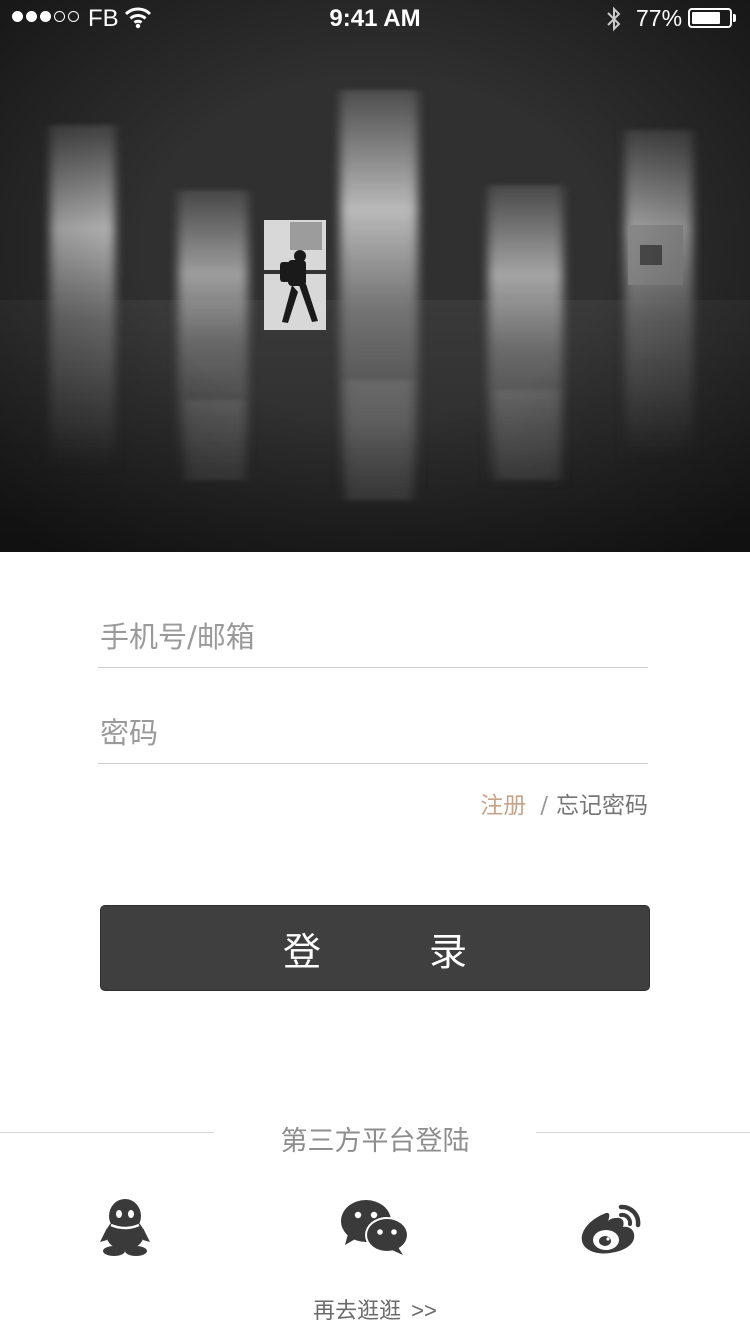 The height and width of the screenshot is (1334, 750). I want to click on wechat-icon, so click(375, 1228).